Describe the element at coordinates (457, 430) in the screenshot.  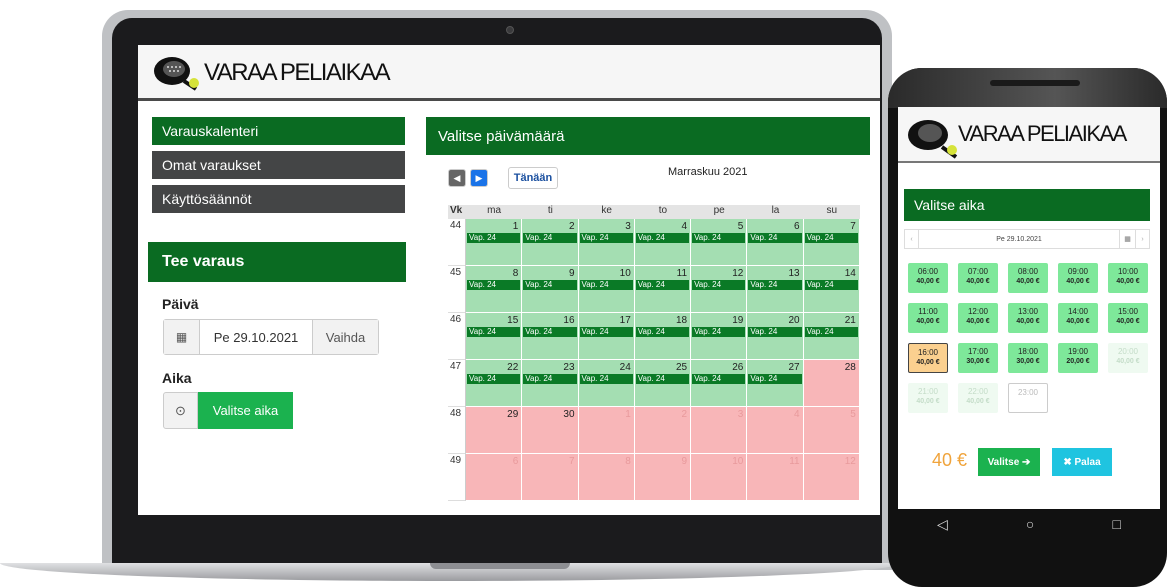
I see `week-number: 48` at that location.